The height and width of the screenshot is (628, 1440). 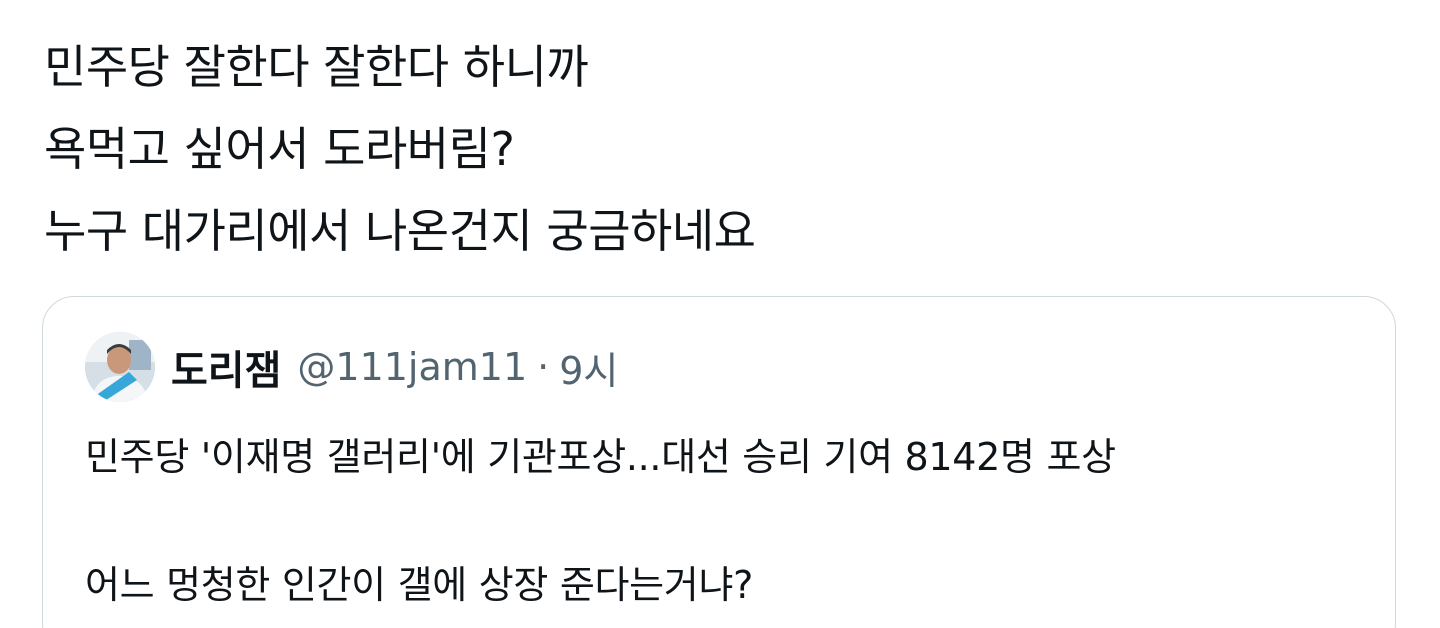 I want to click on avatar, so click(x=120, y=367).